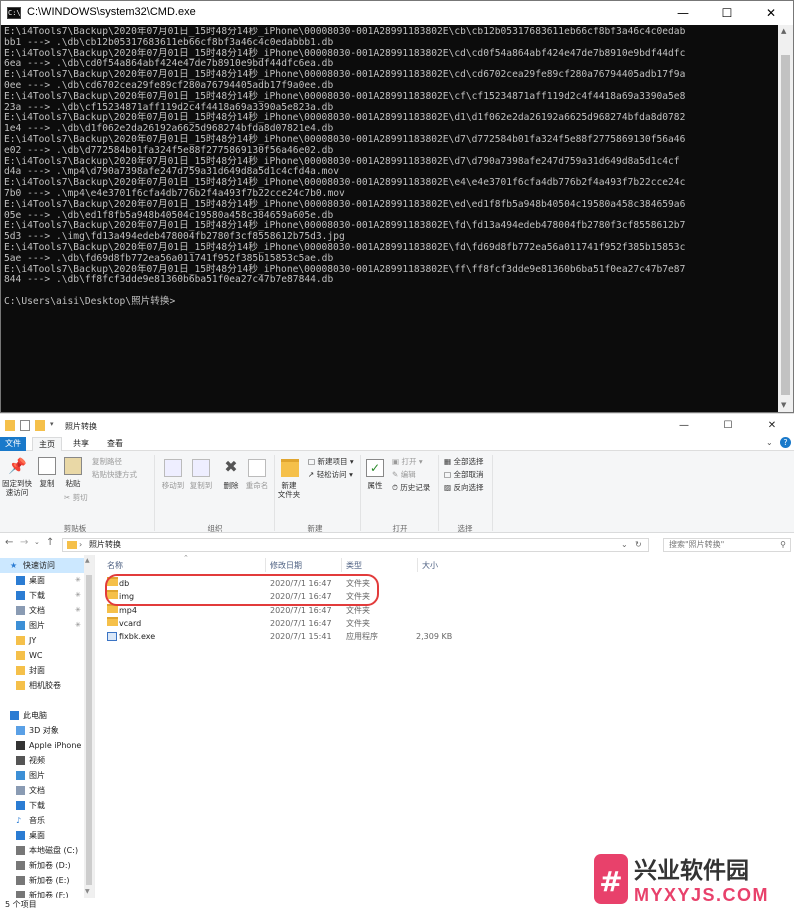 The width and height of the screenshot is (794, 915). I want to click on paste-button: 粘贴, so click(73, 483).